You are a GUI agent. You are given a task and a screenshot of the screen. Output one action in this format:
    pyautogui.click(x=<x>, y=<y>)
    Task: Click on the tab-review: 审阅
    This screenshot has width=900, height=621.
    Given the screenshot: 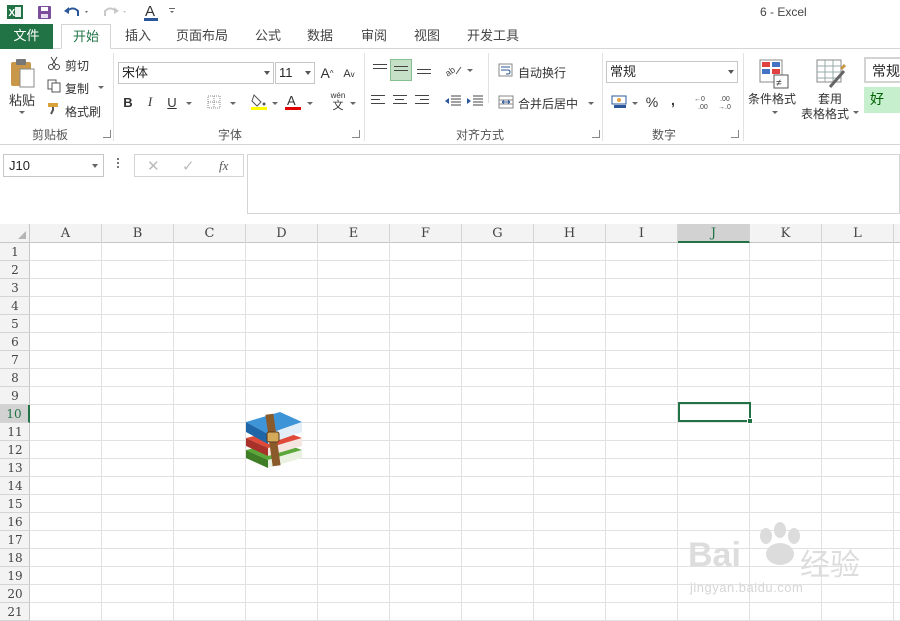 What is the action you would take?
    pyautogui.click(x=374, y=36)
    